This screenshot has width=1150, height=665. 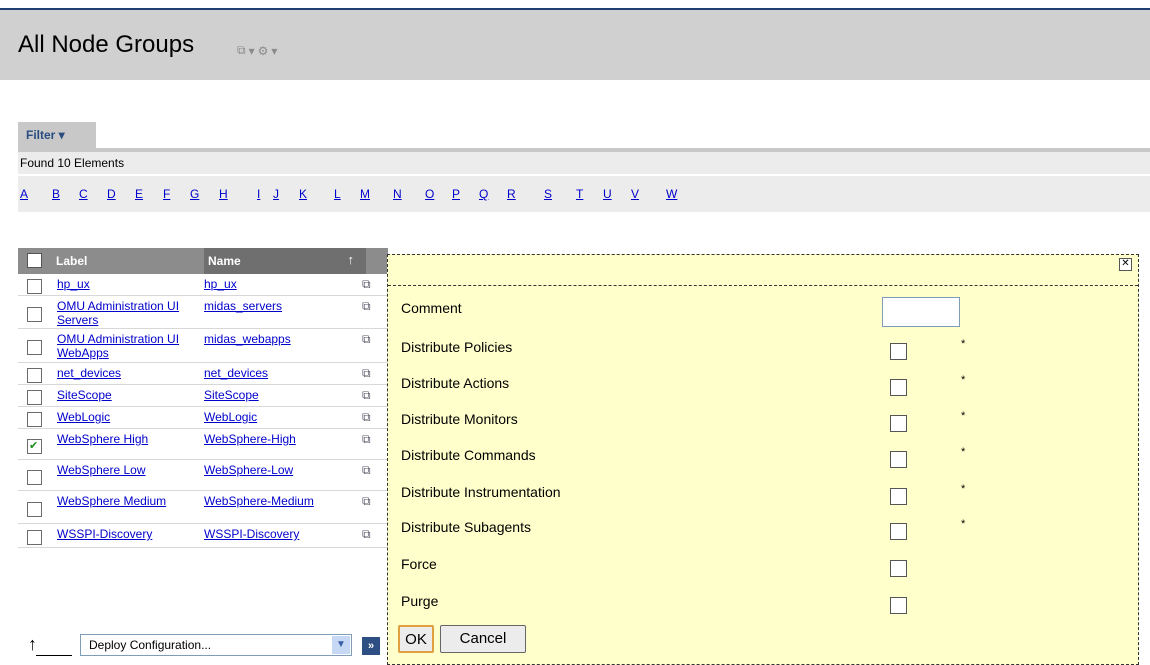 I want to click on filter-bar: Filter ▾, so click(x=584, y=137).